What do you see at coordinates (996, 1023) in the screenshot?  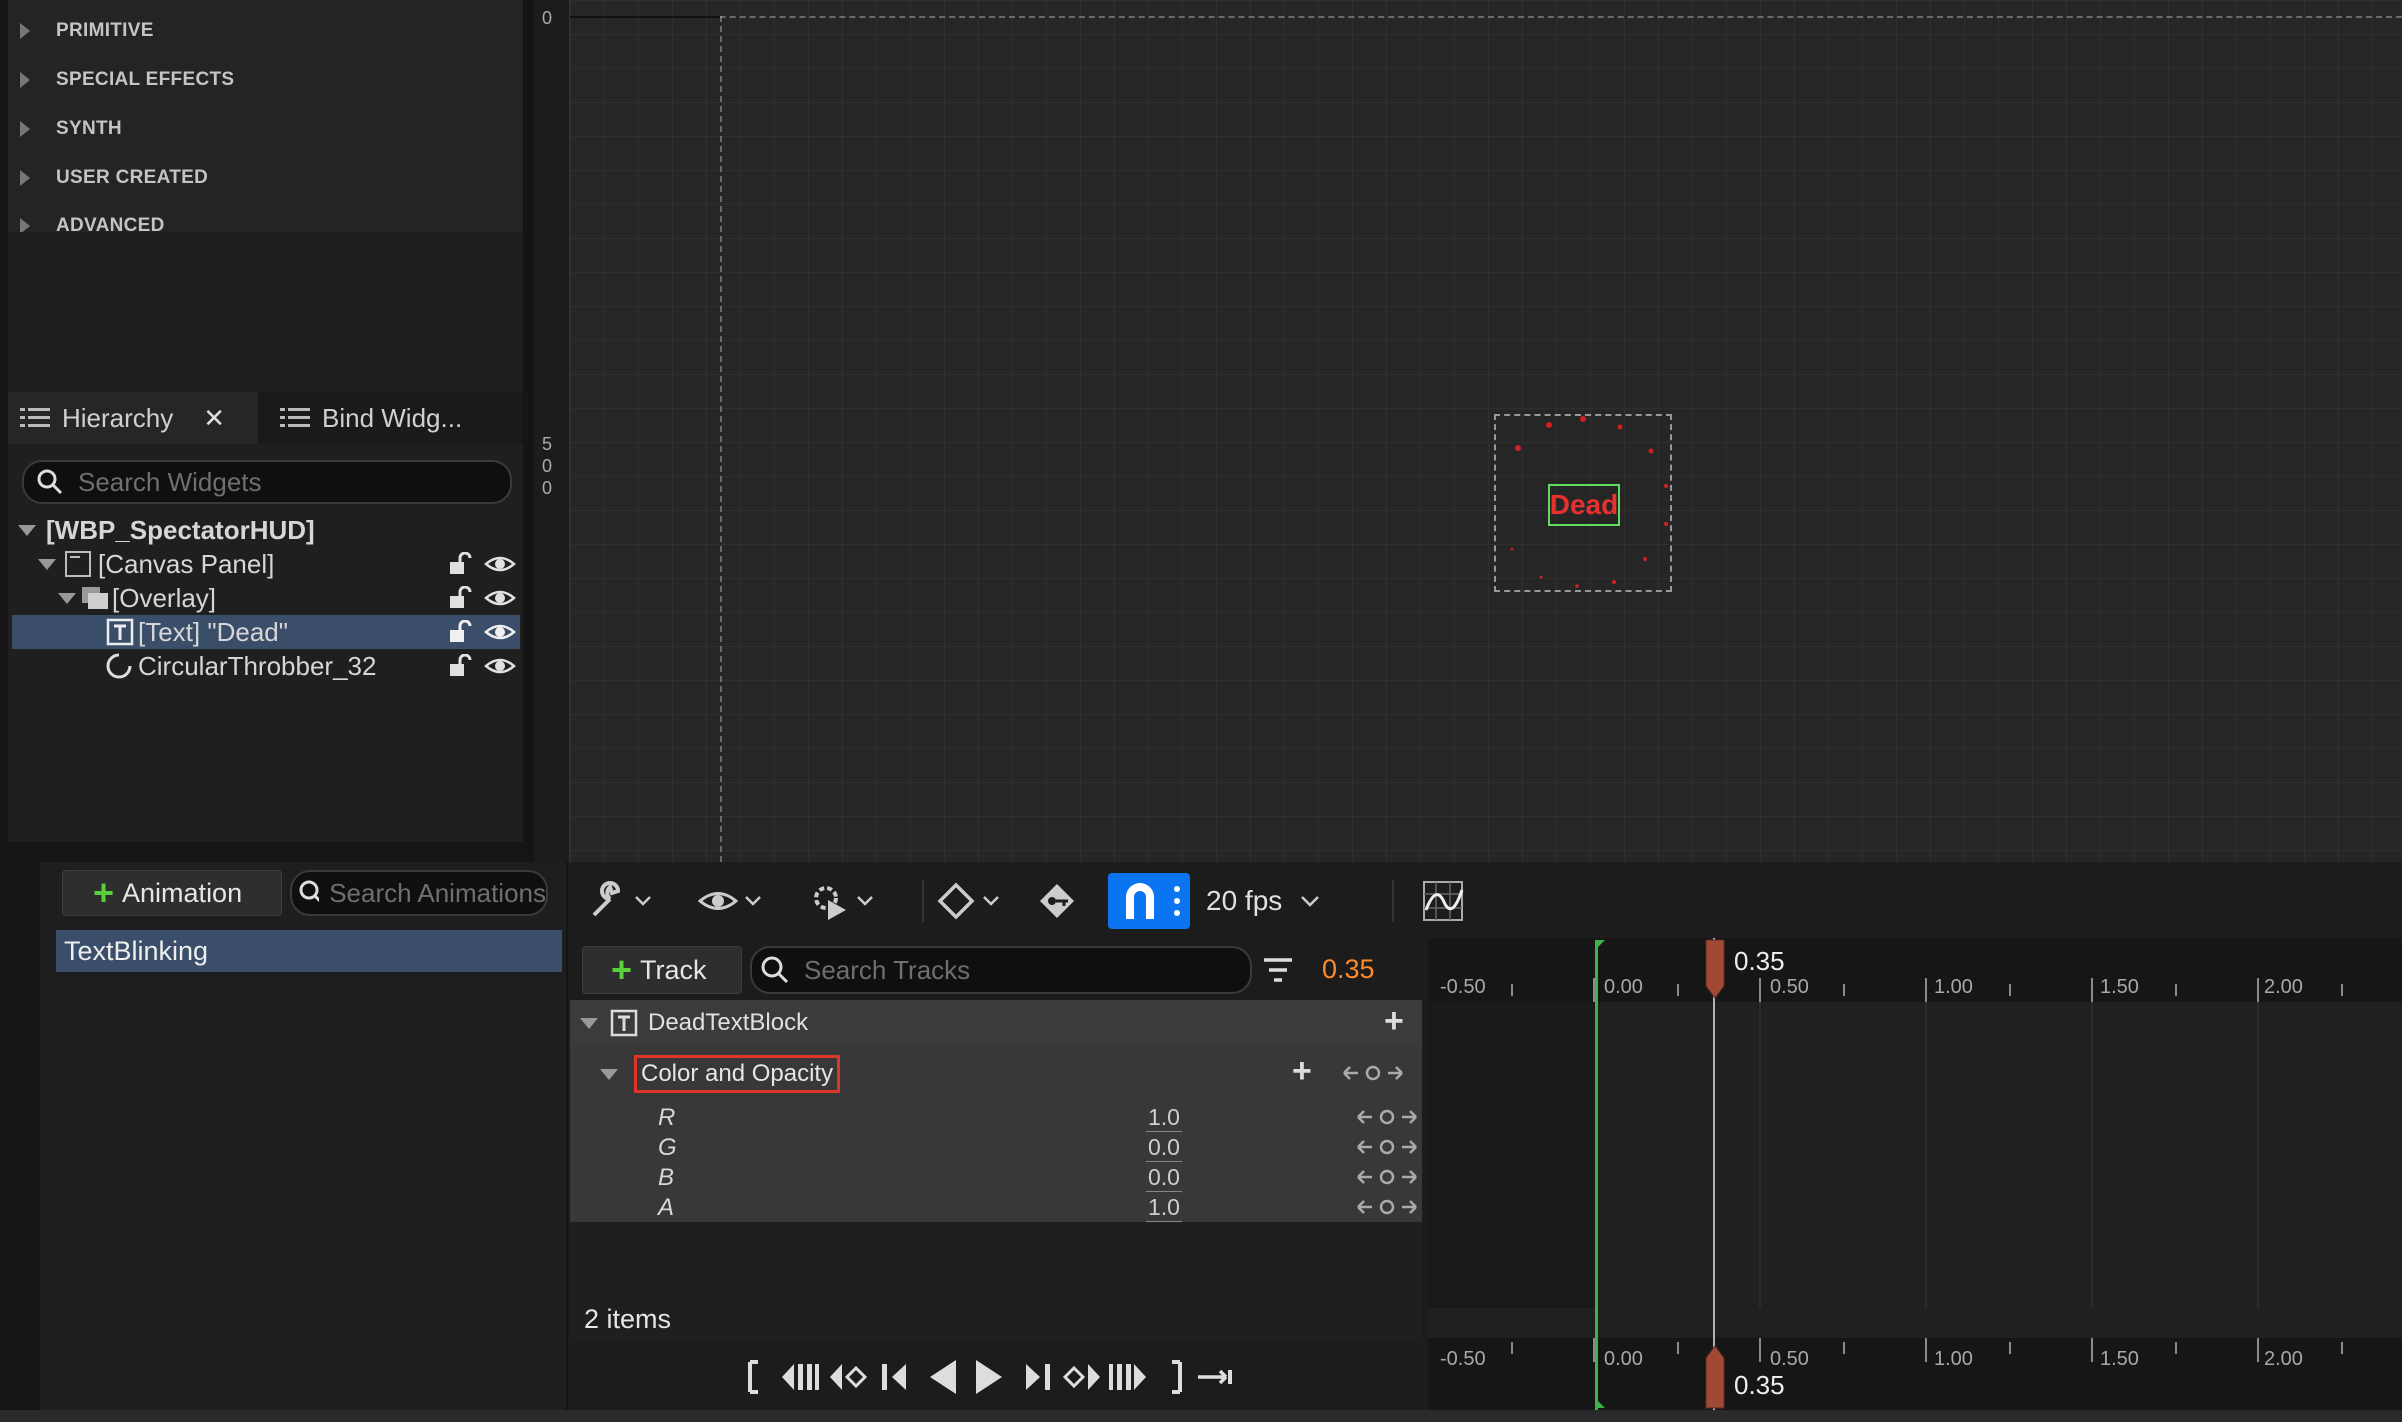 I see `track-row-deadtextblock: DeadTextBlock +` at bounding box center [996, 1023].